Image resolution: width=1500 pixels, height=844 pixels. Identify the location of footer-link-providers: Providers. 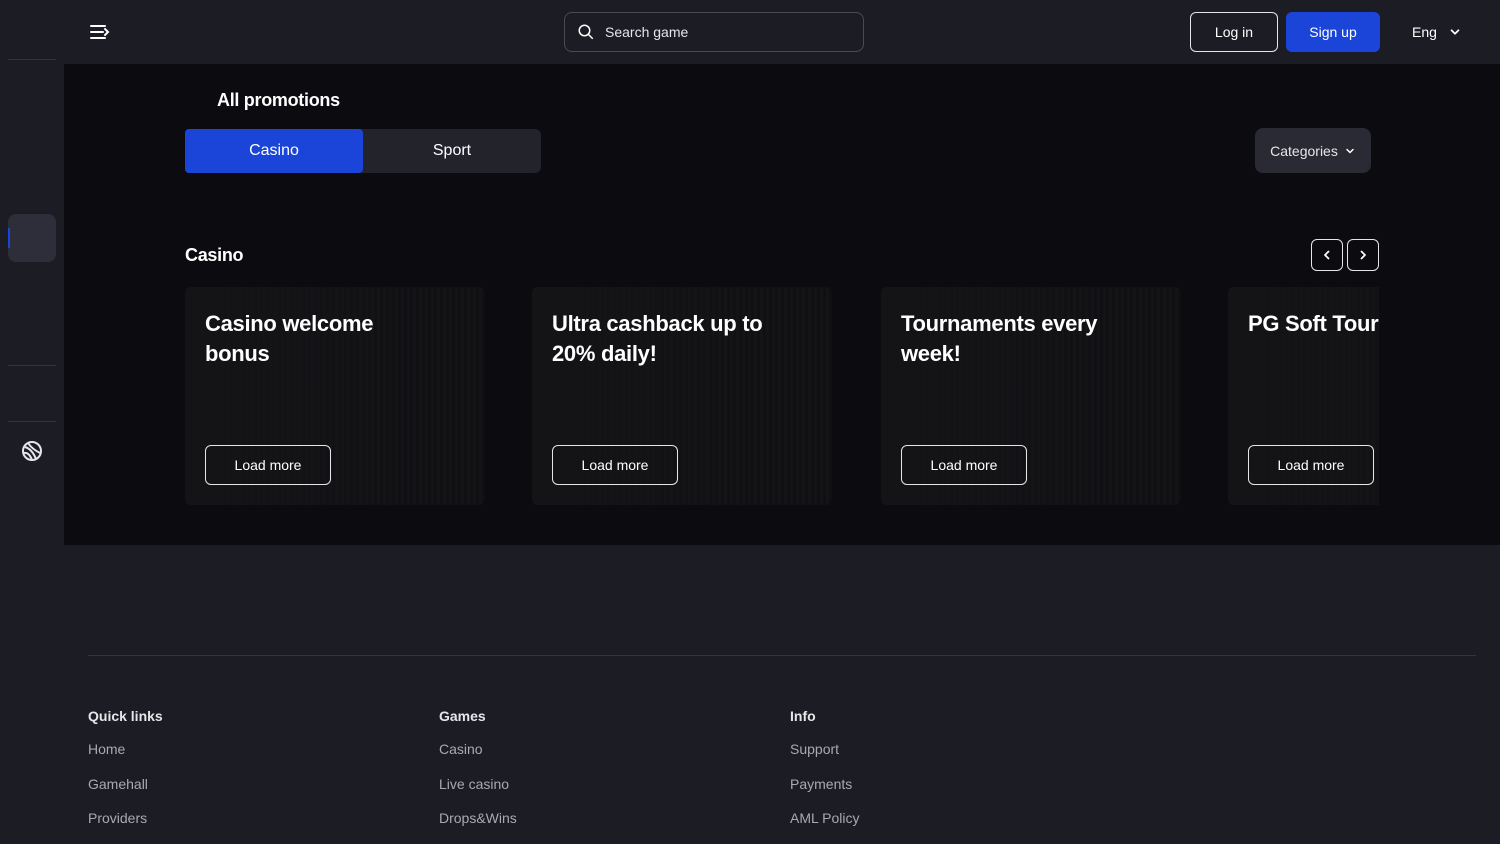
(125, 827).